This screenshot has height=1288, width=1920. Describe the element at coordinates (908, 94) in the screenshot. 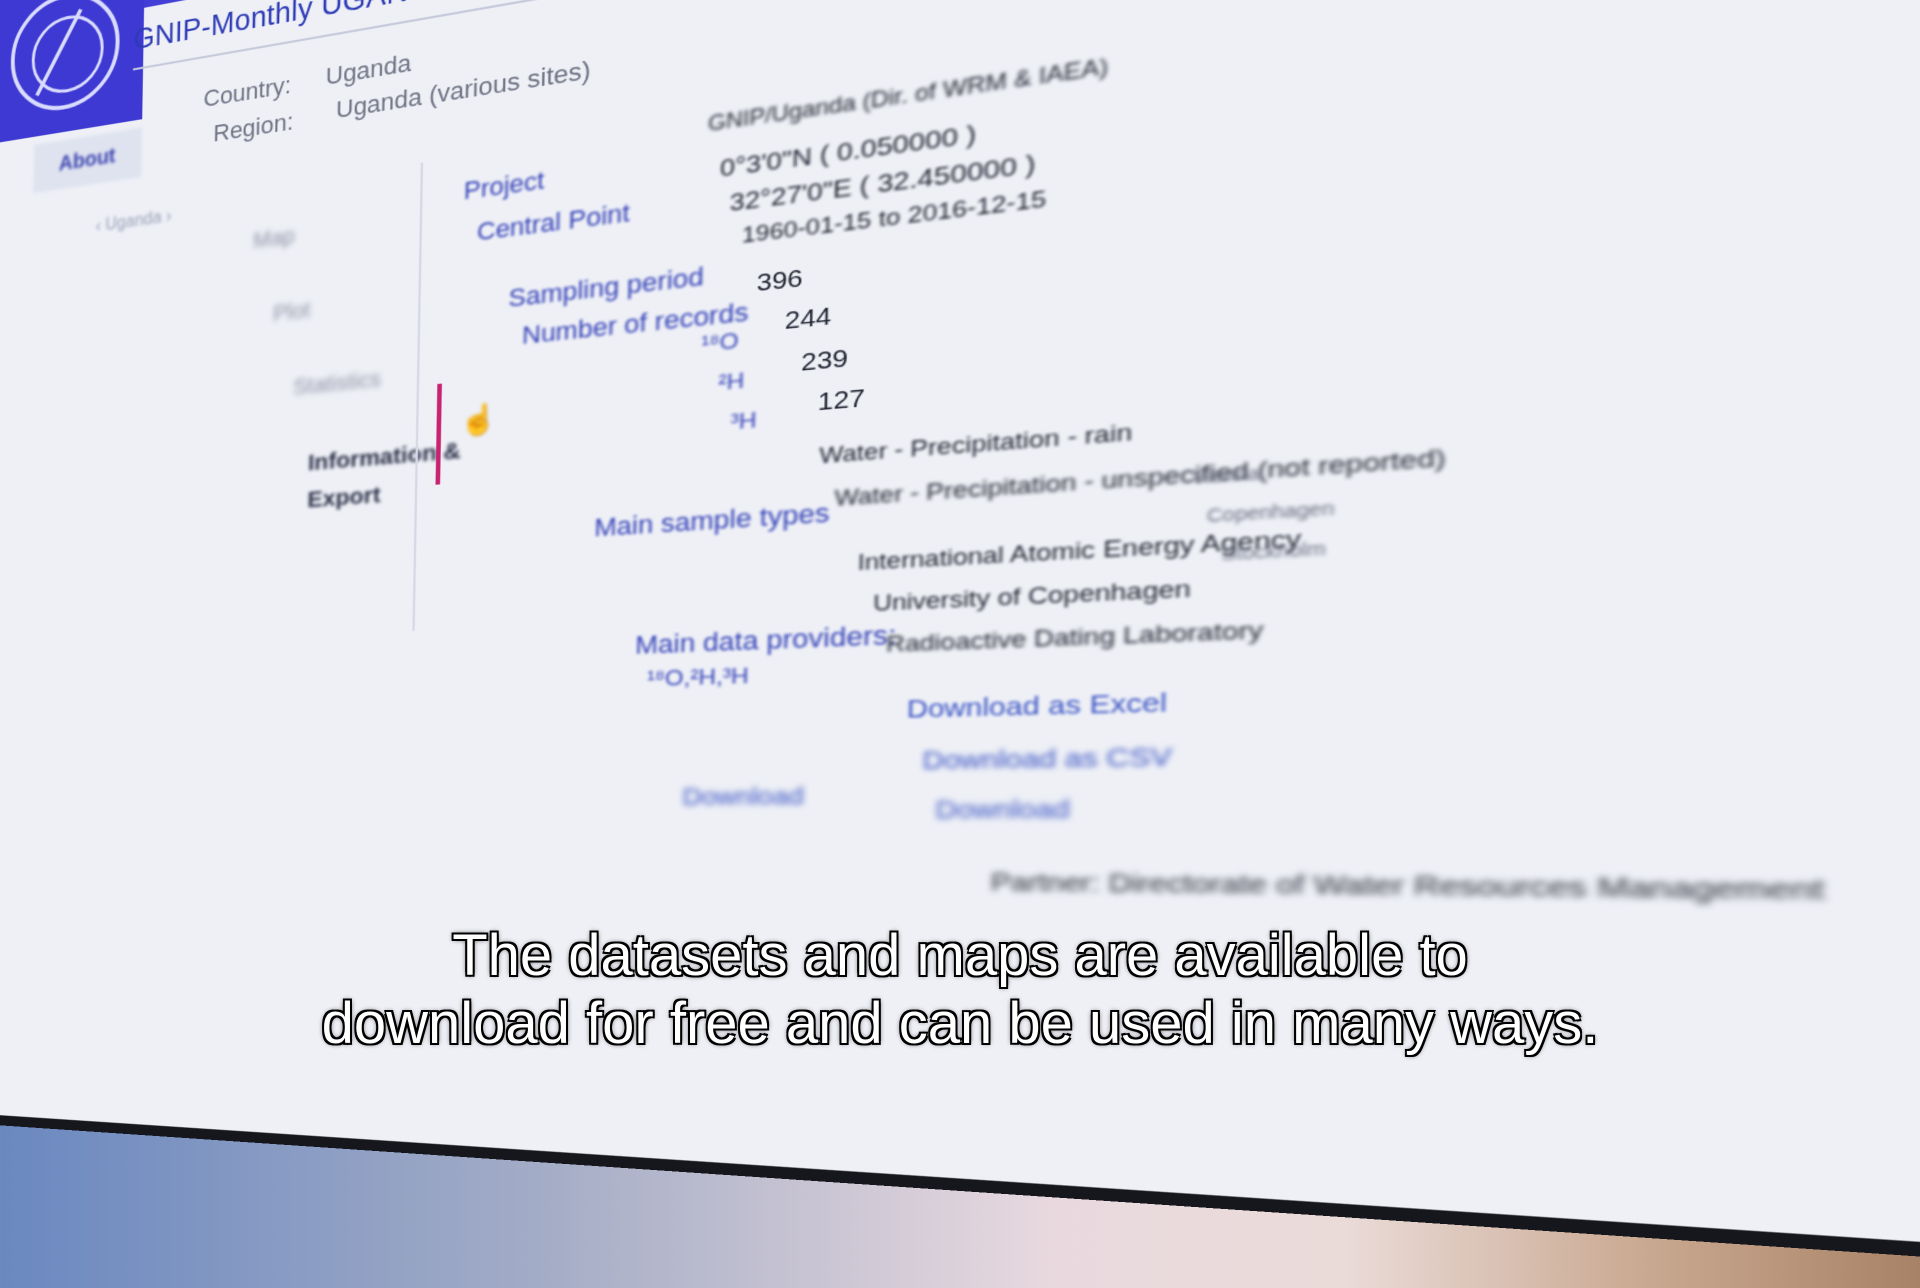

I see `project-value: GNIP/Uganda (Dir. of WRM & IAEA)` at that location.